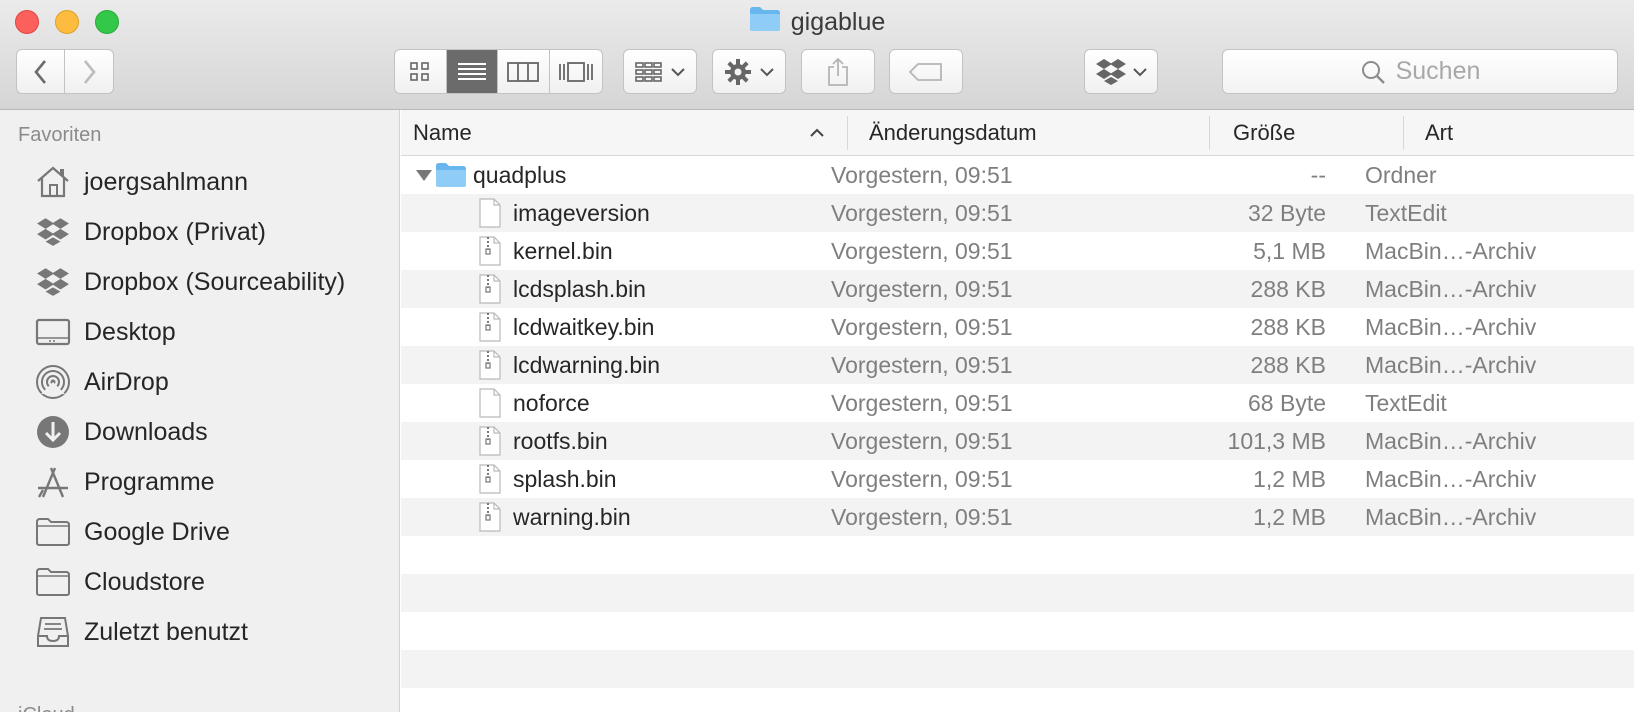 This screenshot has height=712, width=1634. I want to click on share-button, so click(838, 71).